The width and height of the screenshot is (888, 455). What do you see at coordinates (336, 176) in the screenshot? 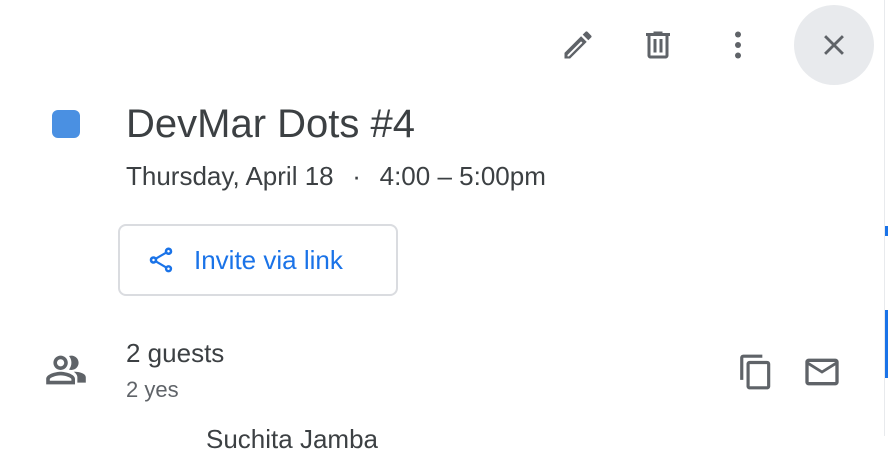
I see `event-datetime: Thursday, April 18 · 4:00 – 5:00pm` at bounding box center [336, 176].